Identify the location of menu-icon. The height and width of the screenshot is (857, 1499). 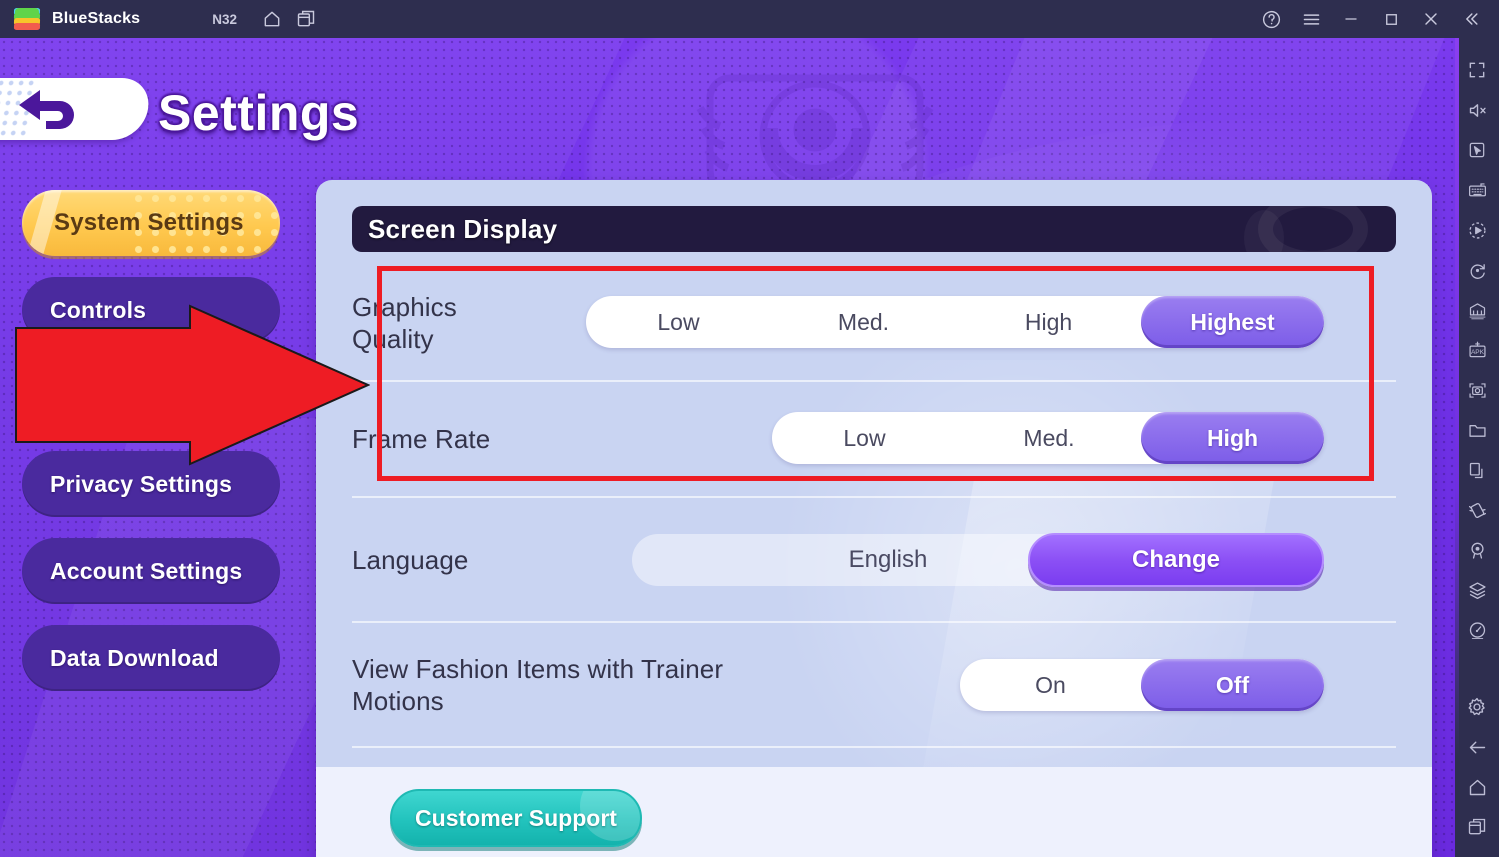
(1311, 19).